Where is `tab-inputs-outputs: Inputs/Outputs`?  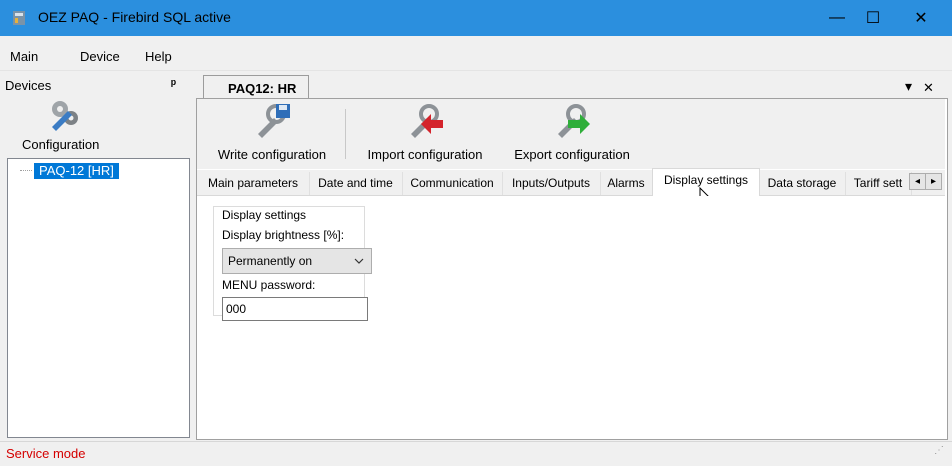
tab-inputs-outputs: Inputs/Outputs is located at coordinates (551, 183).